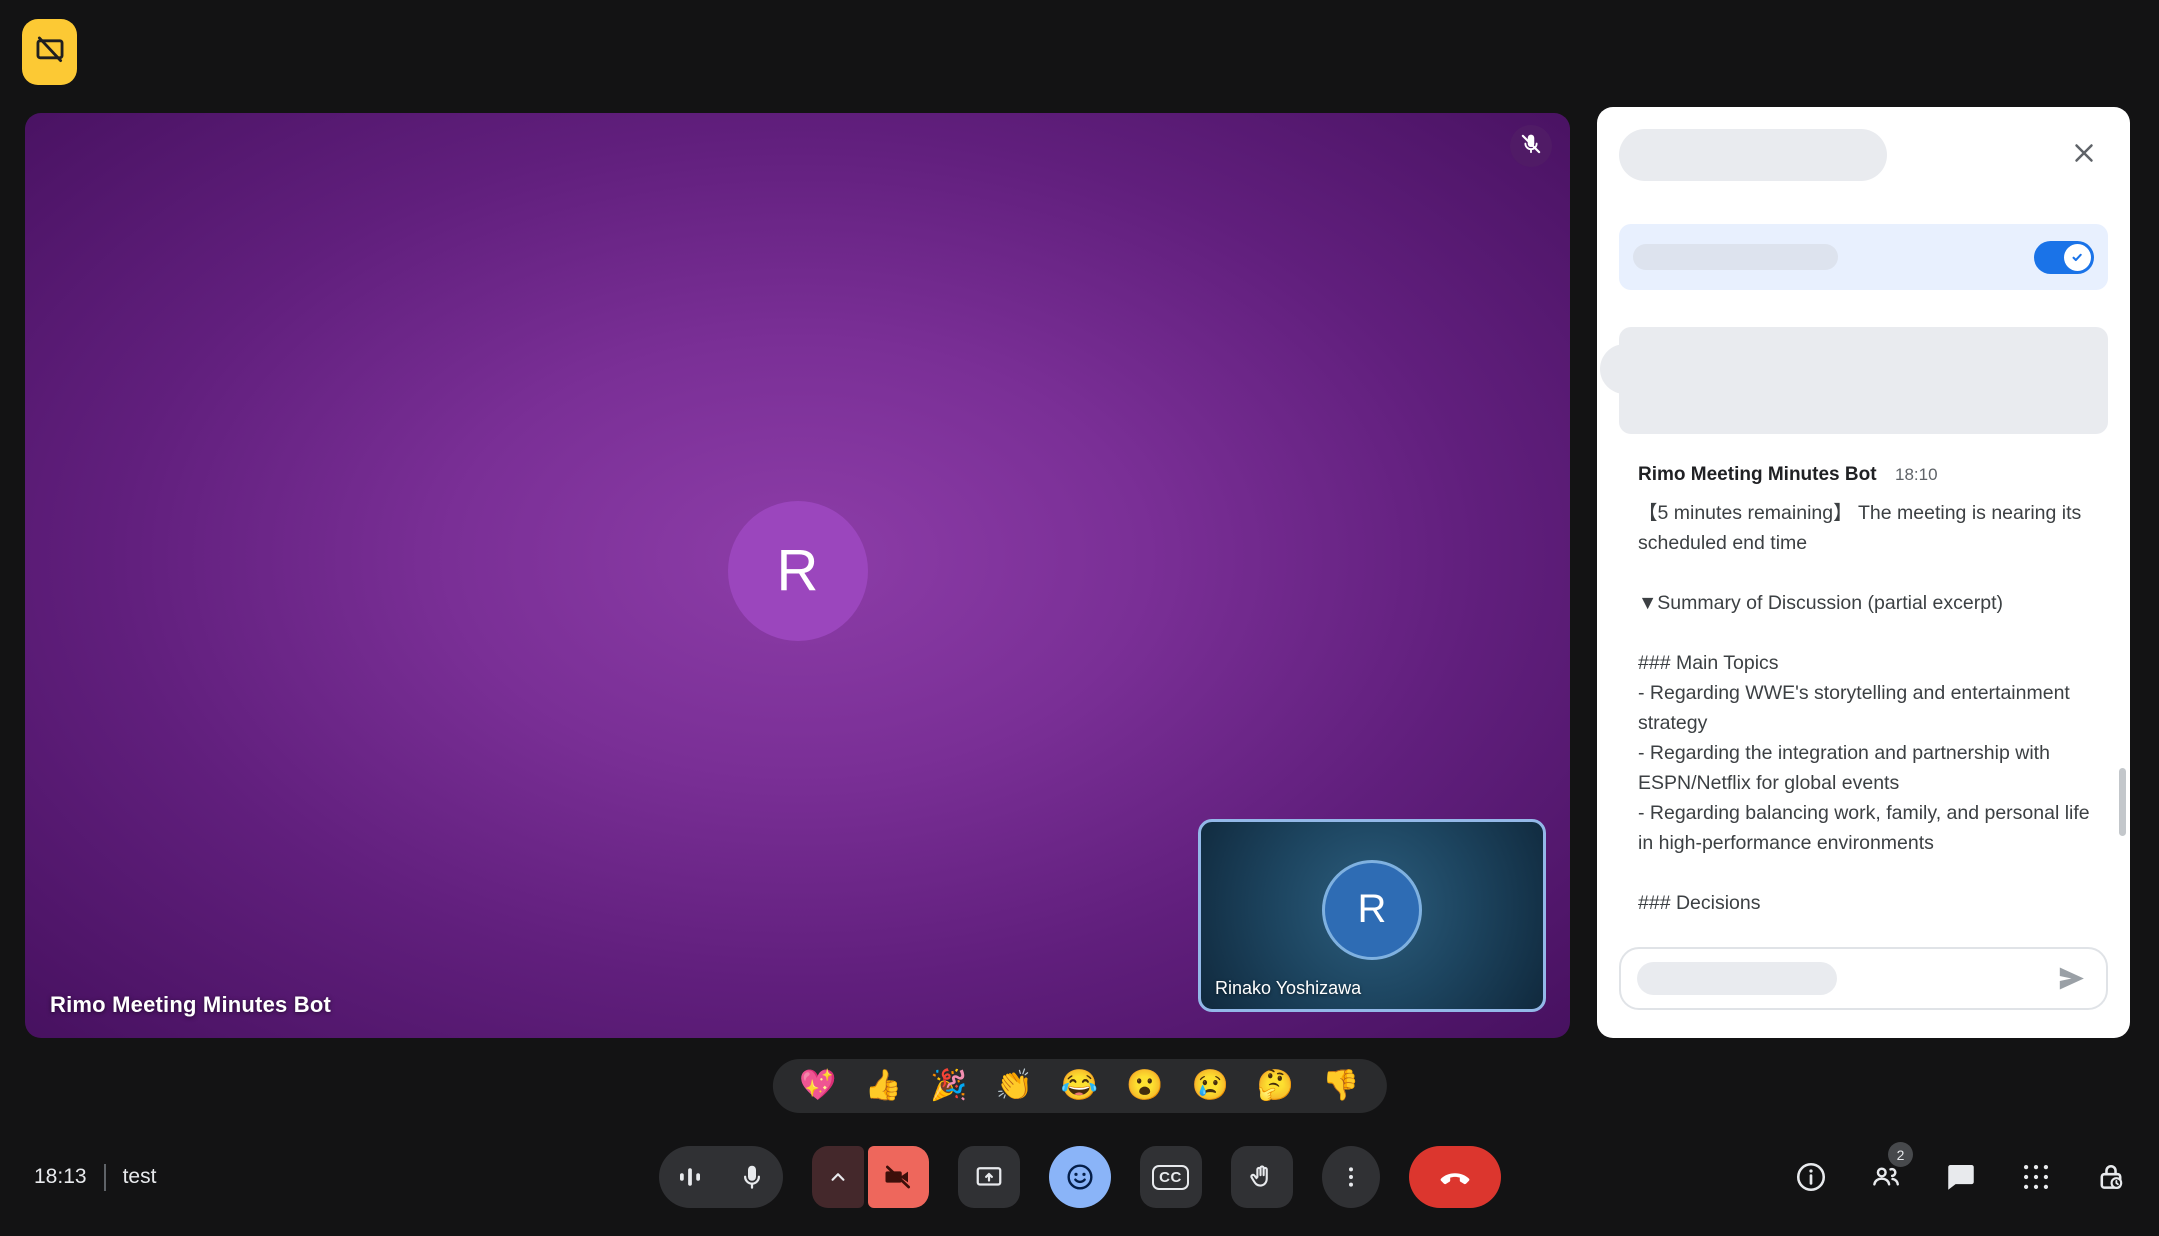 The image size is (2159, 1236). Describe the element at coordinates (1261, 1177) in the screenshot. I see `raise-hand-button` at that location.